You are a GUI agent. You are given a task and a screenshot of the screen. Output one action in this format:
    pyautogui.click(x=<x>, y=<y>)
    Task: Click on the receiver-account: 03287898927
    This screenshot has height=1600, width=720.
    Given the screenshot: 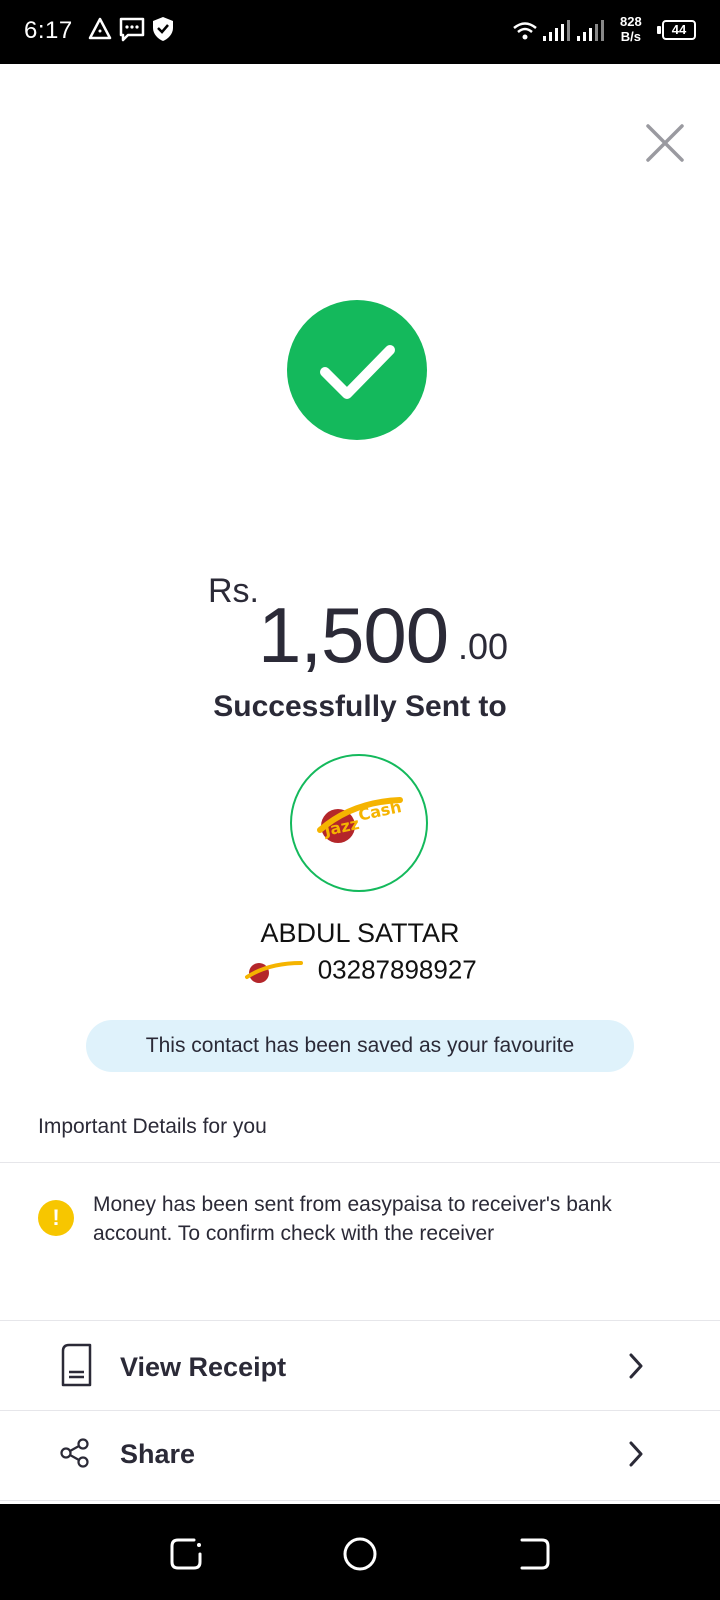 What is the action you would take?
    pyautogui.click(x=397, y=969)
    